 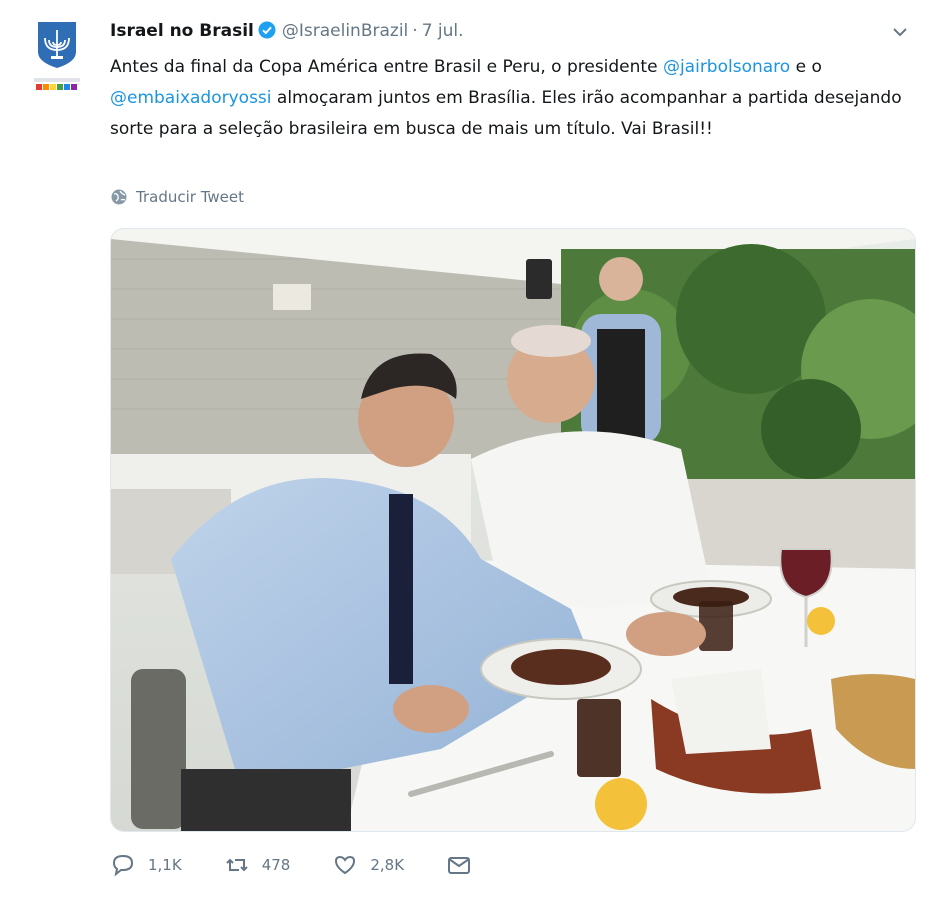 I want to click on direct-message-button, so click(x=459, y=865).